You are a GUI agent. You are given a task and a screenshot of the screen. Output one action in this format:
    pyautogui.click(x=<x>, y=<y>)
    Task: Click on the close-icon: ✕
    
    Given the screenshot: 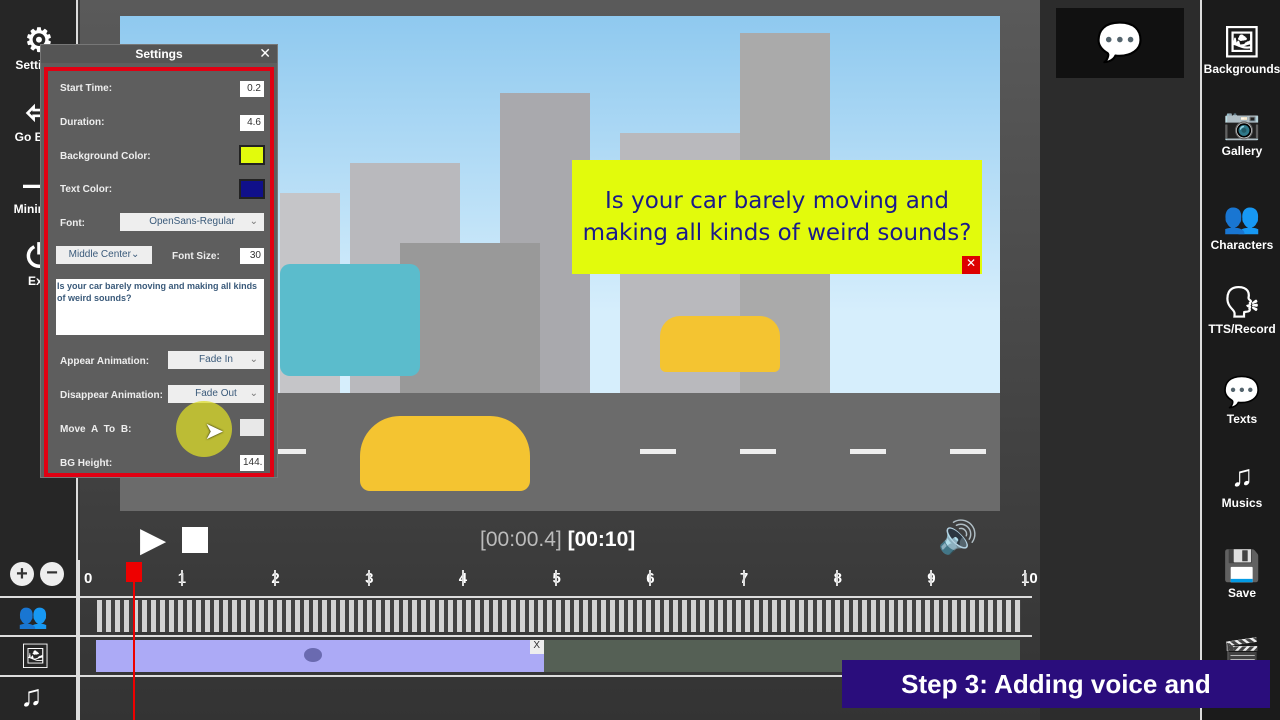 What is the action you would take?
    pyautogui.click(x=265, y=53)
    